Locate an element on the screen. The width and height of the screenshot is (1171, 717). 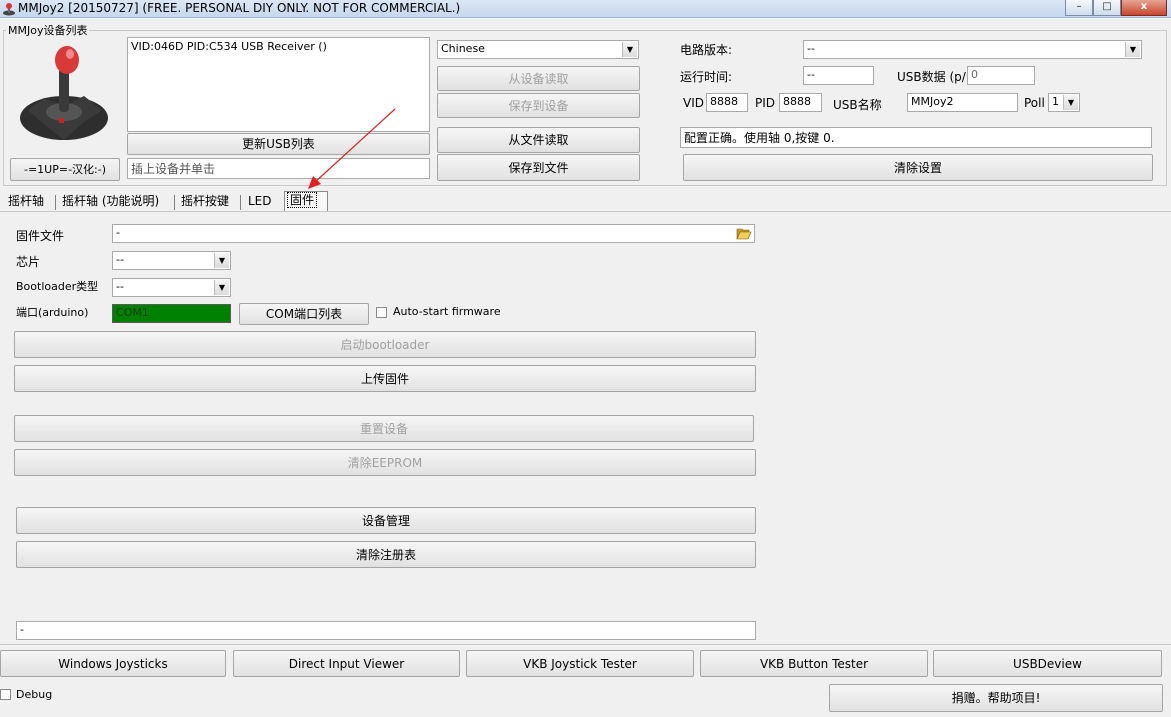
credit-button: -=1UP=-汉化:-) is located at coordinates (65, 169).